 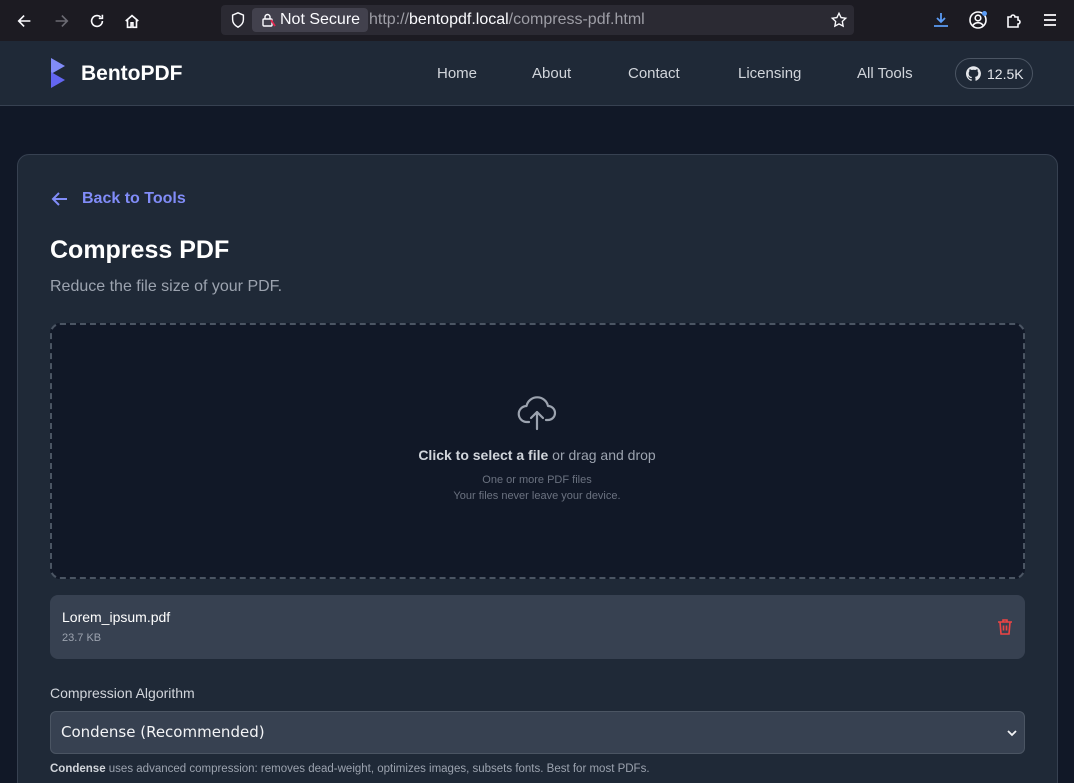 I want to click on arrow-left-icon, so click(x=59, y=199).